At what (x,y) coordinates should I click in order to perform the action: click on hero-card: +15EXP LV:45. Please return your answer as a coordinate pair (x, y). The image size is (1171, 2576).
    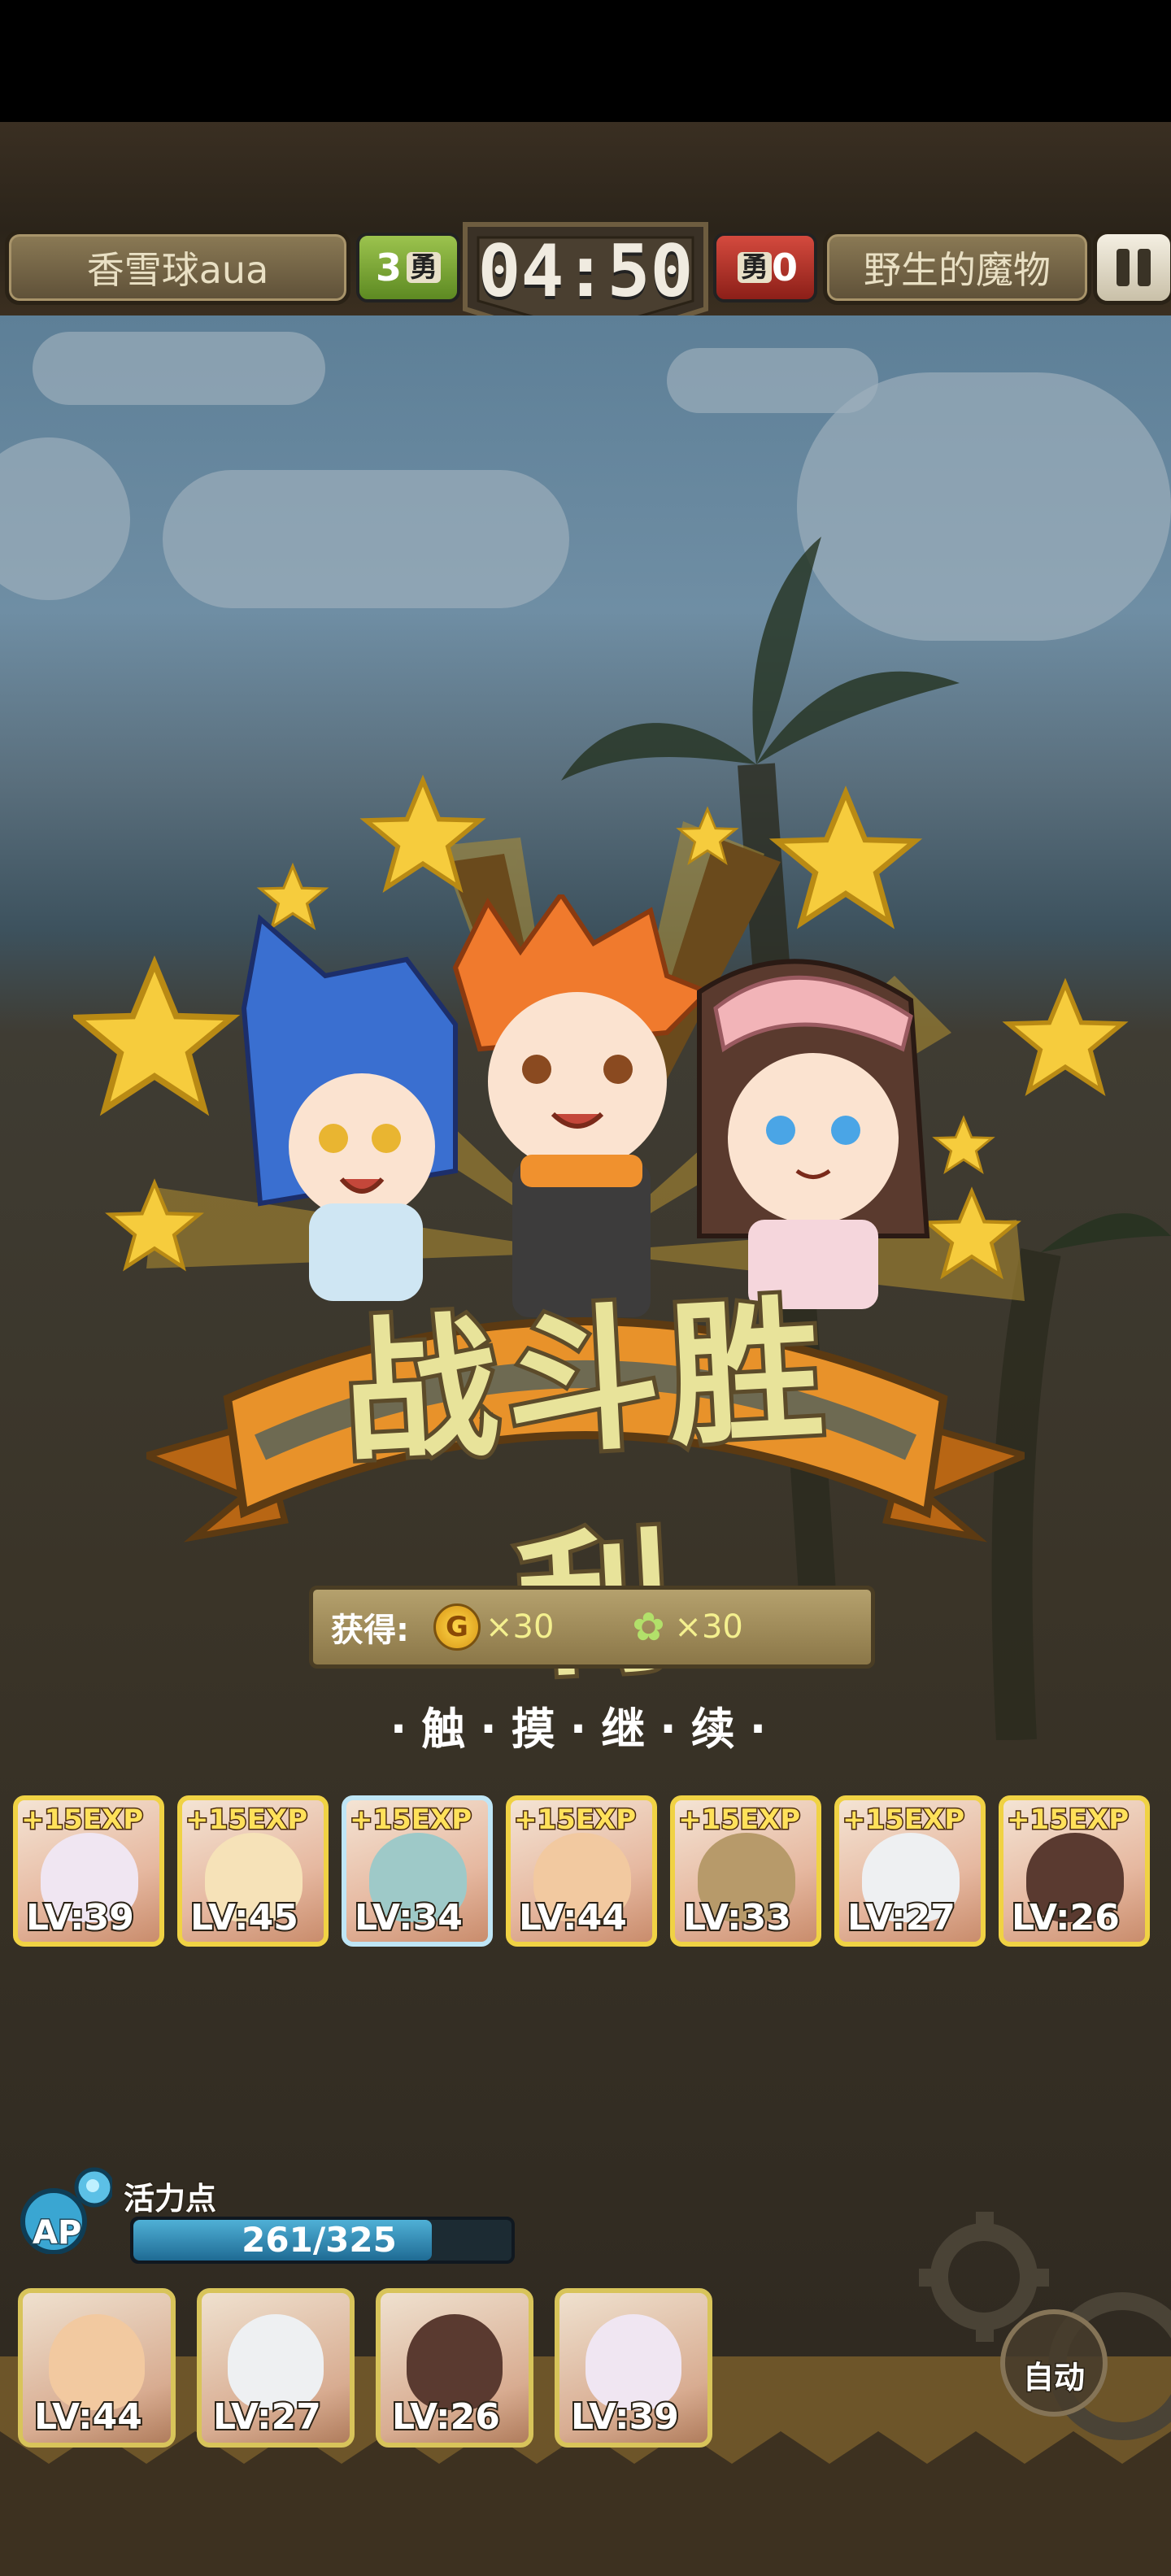
    Looking at the image, I should click on (253, 1871).